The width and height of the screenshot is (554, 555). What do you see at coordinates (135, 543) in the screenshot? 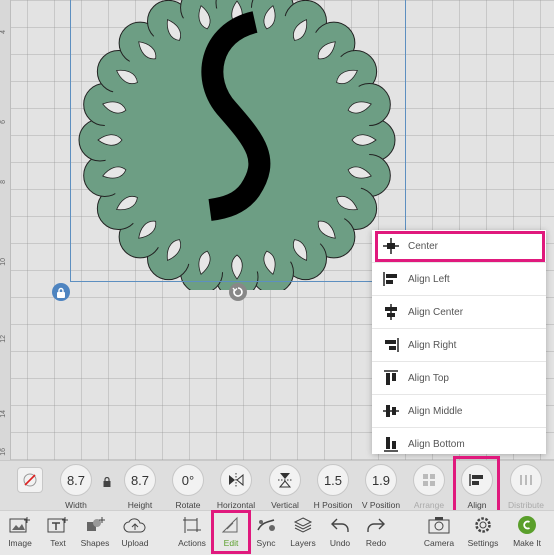
I see `upload-label: Upload` at bounding box center [135, 543].